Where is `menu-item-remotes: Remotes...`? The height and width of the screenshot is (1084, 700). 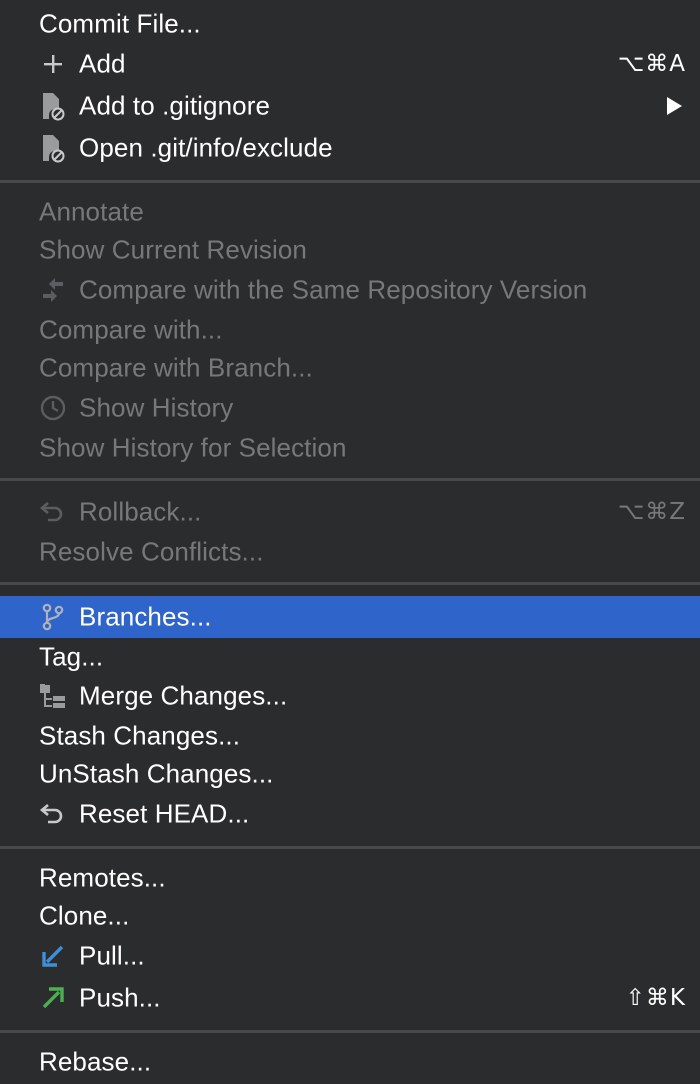
menu-item-remotes: Remotes... is located at coordinates (350, 878).